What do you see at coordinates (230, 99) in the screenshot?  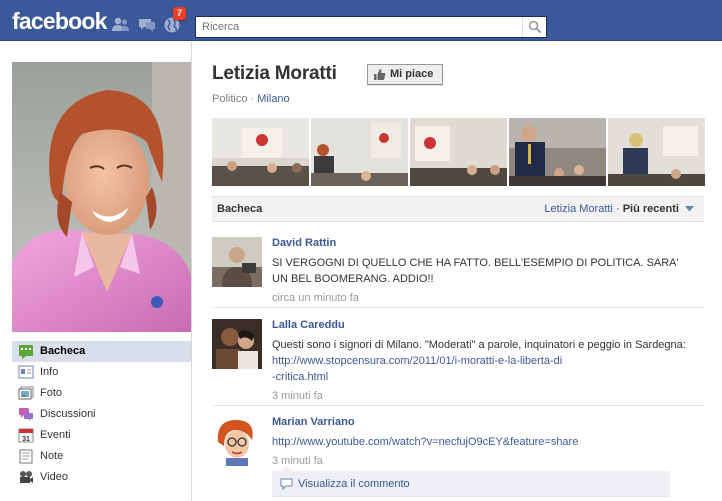 I see `profile-category: Politico` at bounding box center [230, 99].